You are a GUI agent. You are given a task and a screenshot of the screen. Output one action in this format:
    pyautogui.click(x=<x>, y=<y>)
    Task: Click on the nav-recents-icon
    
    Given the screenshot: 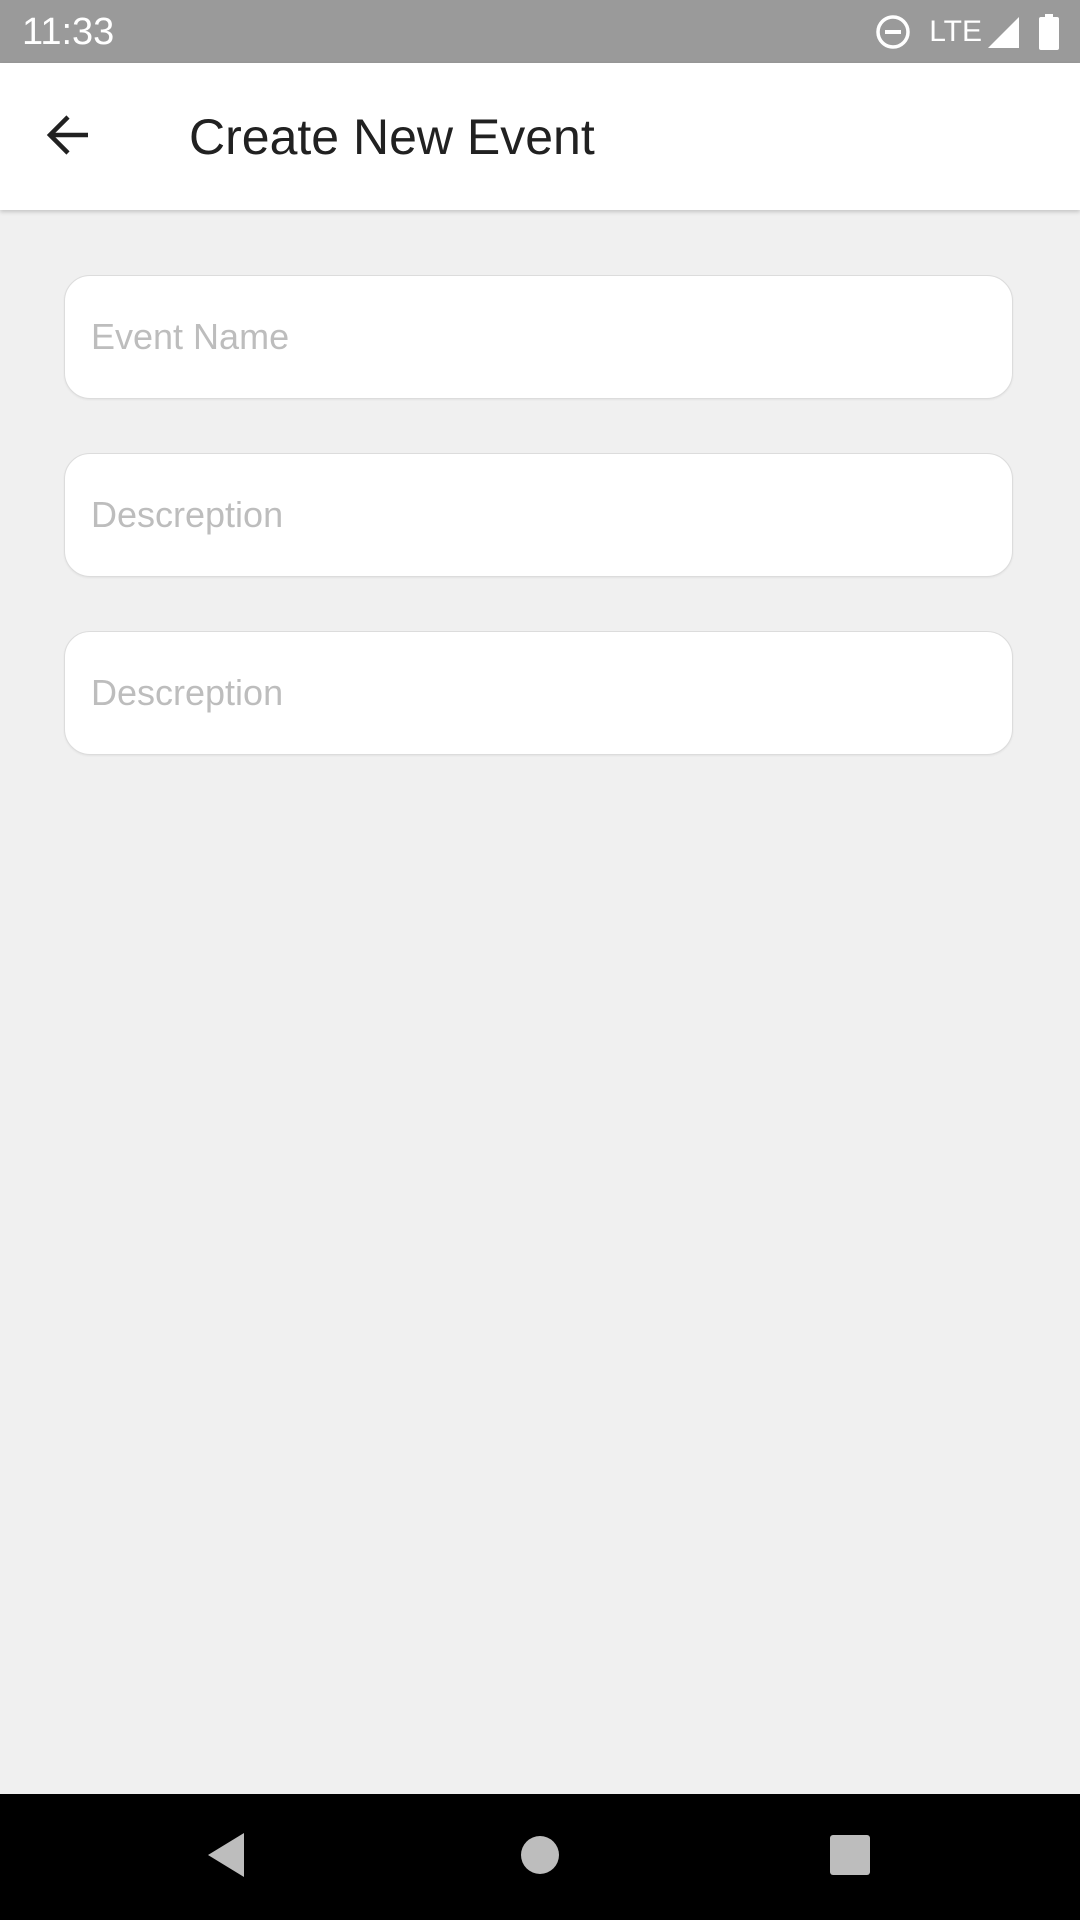 What is the action you would take?
    pyautogui.click(x=850, y=1857)
    